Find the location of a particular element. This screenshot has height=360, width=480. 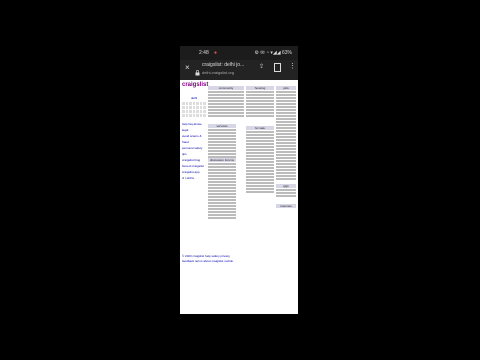

section-title: resumes is located at coordinates (286, 206).